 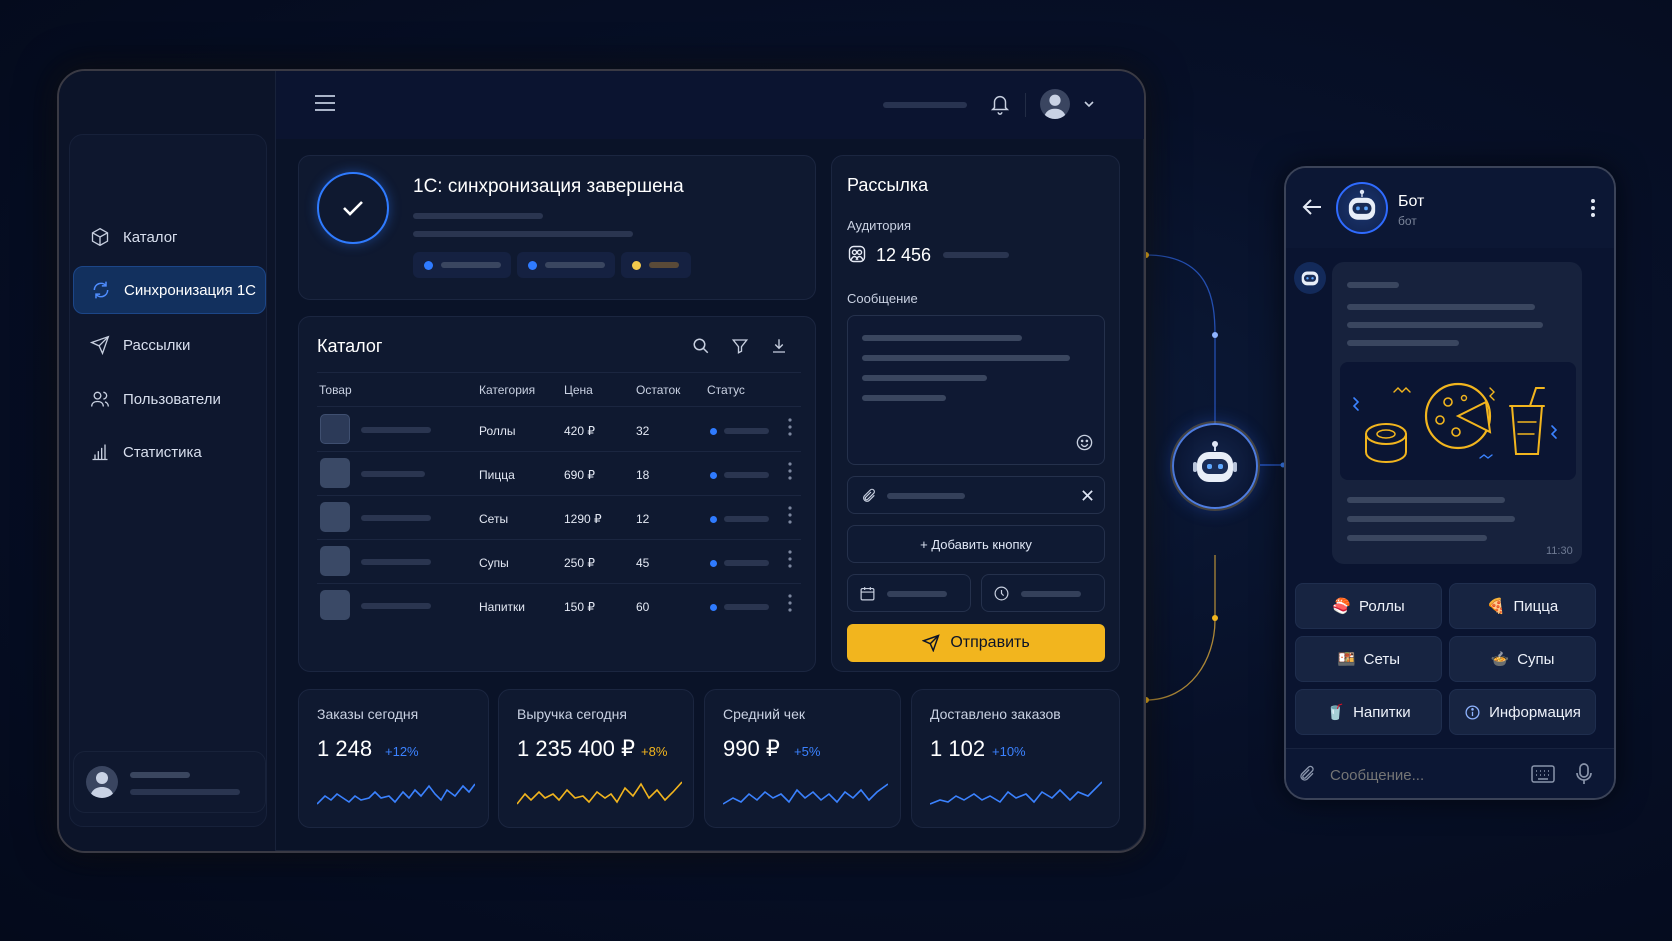 I want to click on avatar, so click(x=102, y=782).